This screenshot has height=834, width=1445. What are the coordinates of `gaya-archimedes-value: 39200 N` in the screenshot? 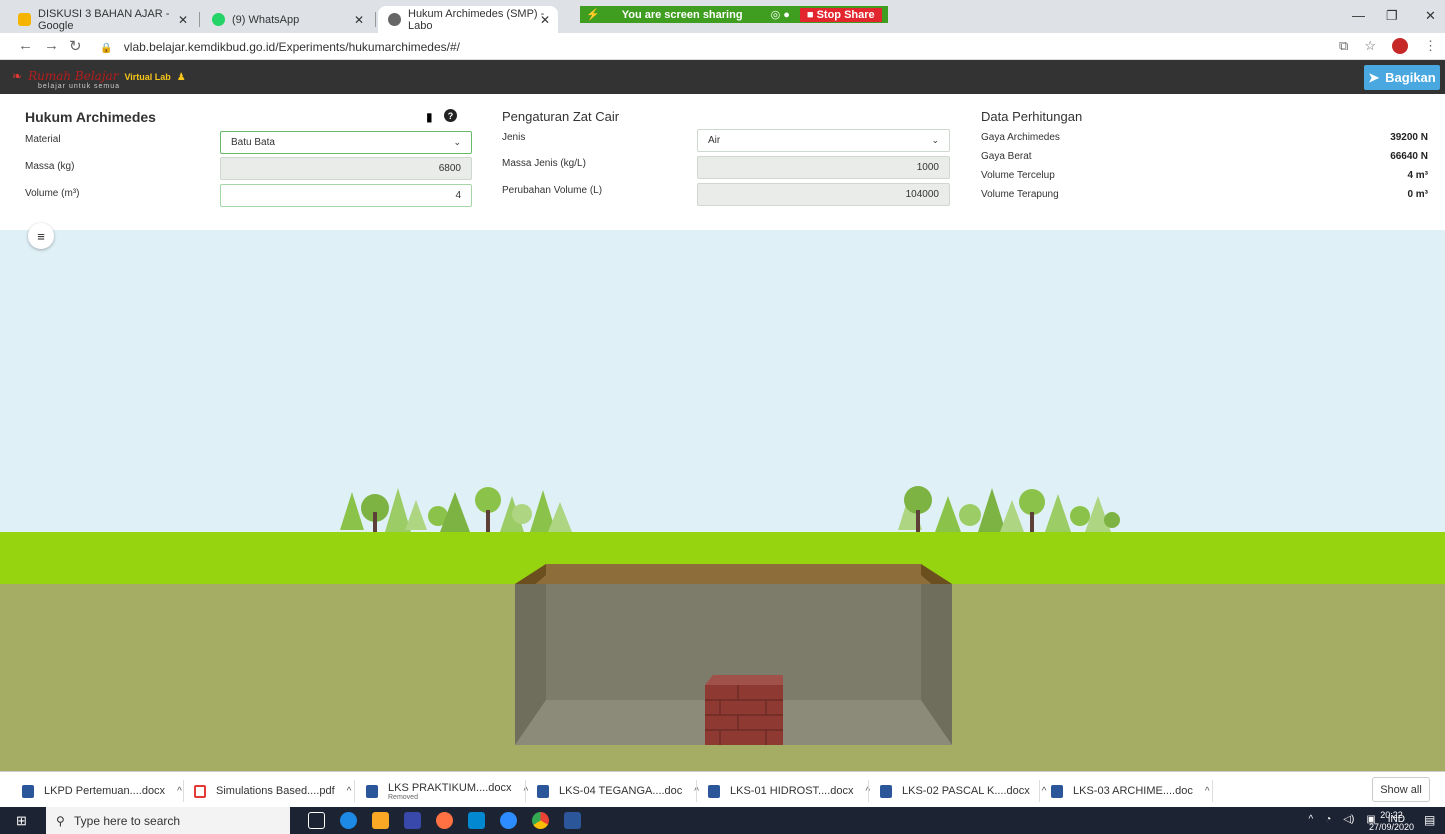 It's located at (1409, 137).